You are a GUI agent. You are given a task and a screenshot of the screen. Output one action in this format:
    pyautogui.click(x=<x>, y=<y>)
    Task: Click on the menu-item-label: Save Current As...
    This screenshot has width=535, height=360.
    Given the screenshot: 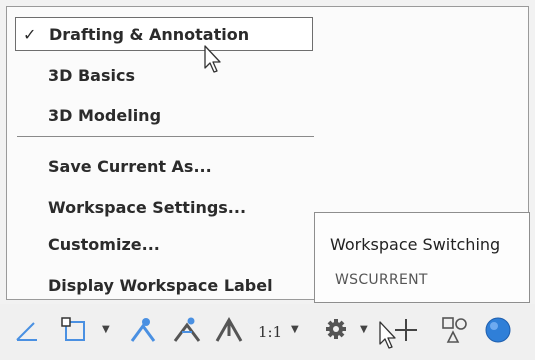 What is the action you would take?
    pyautogui.click(x=130, y=166)
    